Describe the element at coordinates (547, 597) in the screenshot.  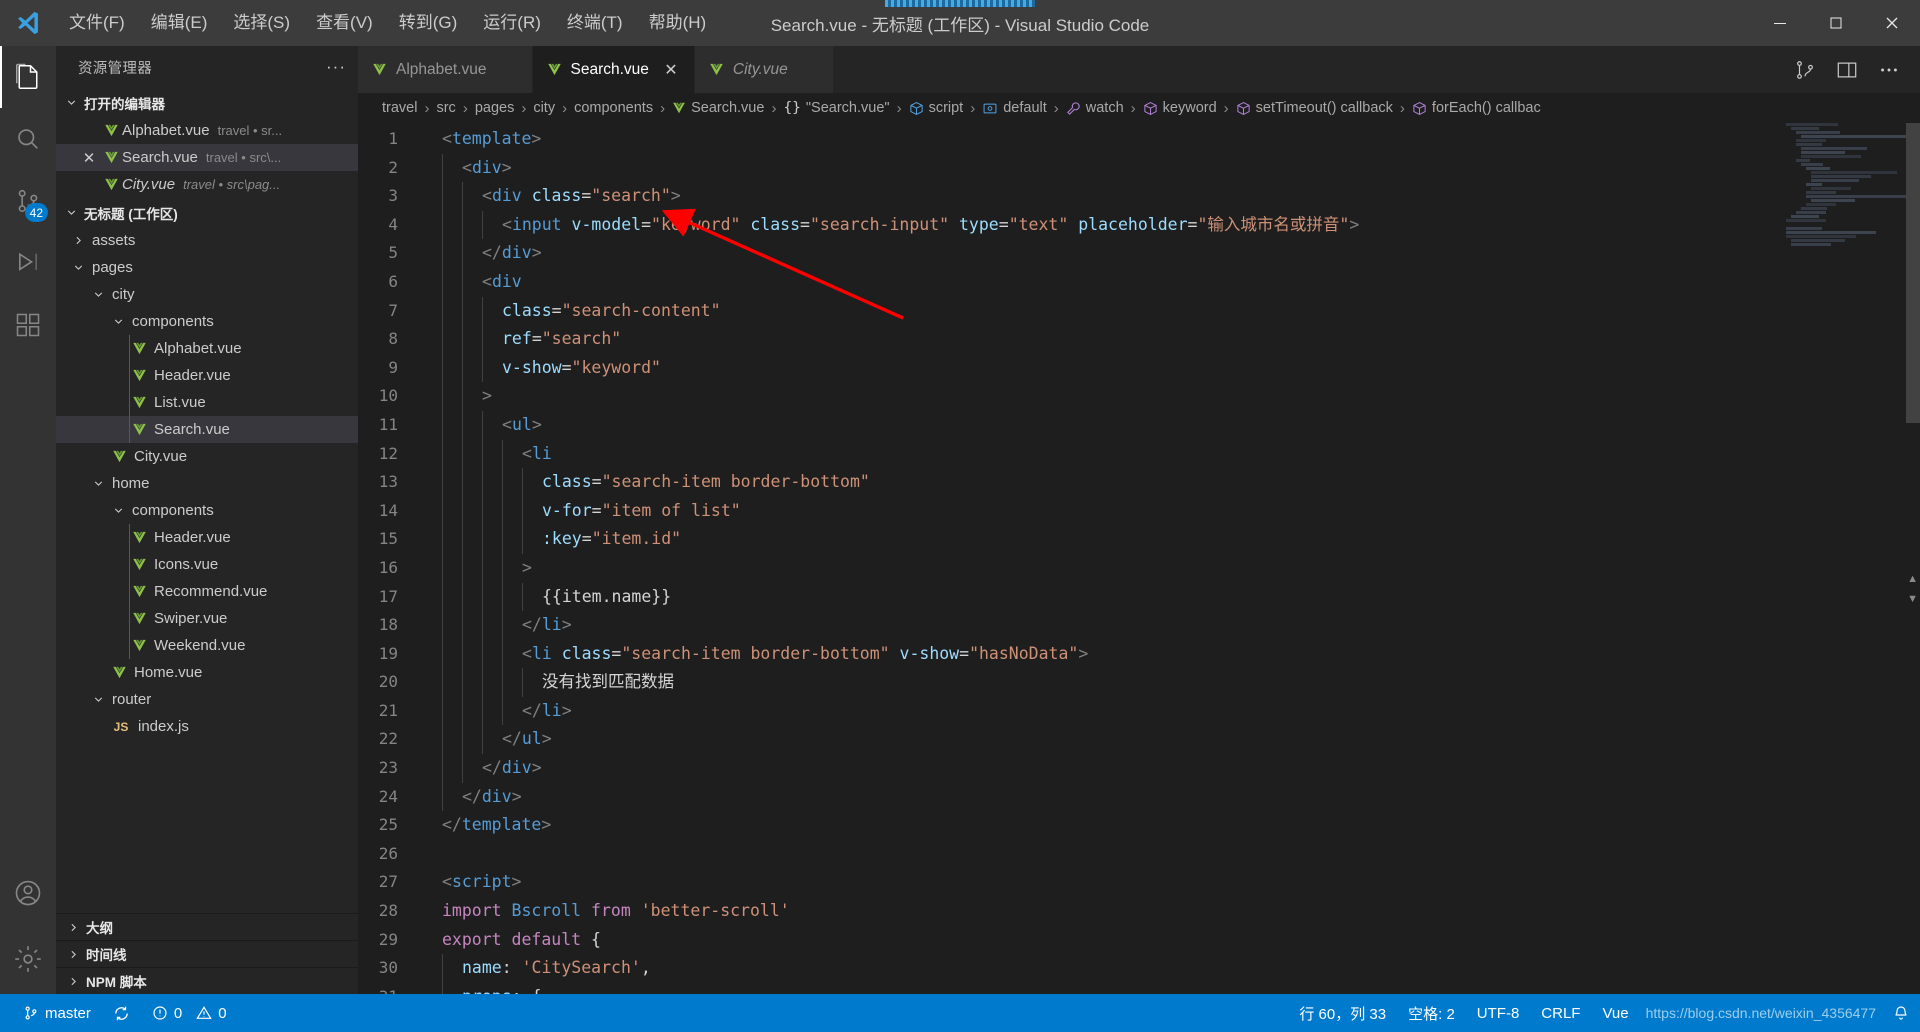
I see `code-line-text: {{item.name}}` at that location.